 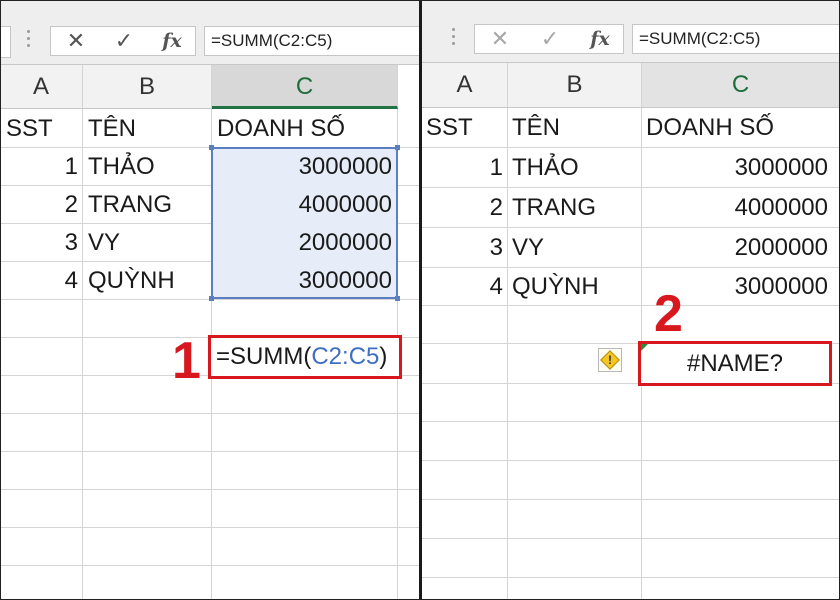 What do you see at coordinates (397, 298) in the screenshot?
I see `selection-handle` at bounding box center [397, 298].